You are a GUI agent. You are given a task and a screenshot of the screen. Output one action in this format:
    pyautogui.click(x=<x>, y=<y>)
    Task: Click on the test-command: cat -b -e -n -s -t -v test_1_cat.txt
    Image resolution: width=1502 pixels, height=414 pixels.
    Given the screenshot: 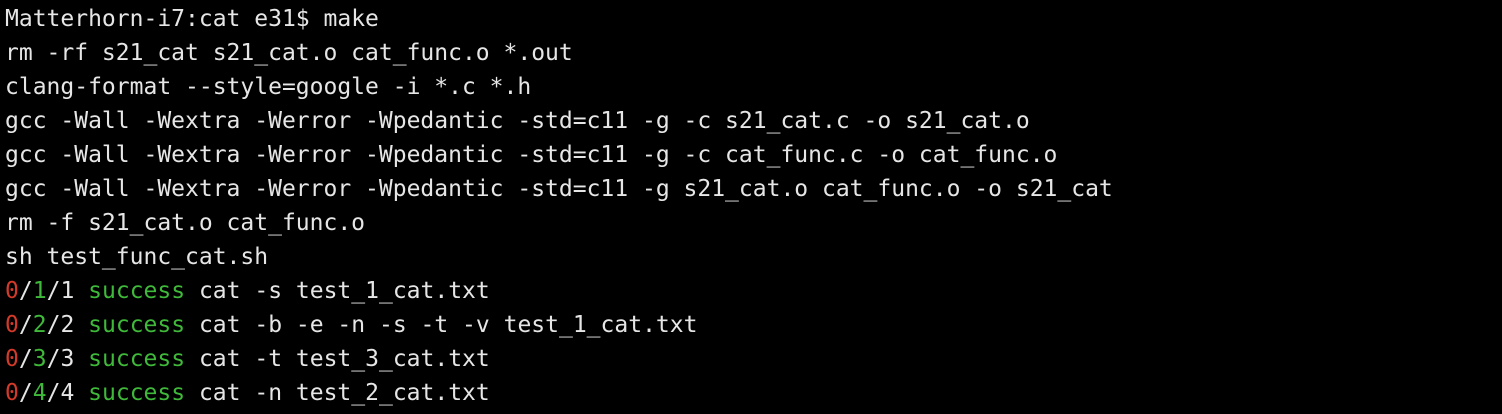 What is the action you would take?
    pyautogui.click(x=448, y=325)
    